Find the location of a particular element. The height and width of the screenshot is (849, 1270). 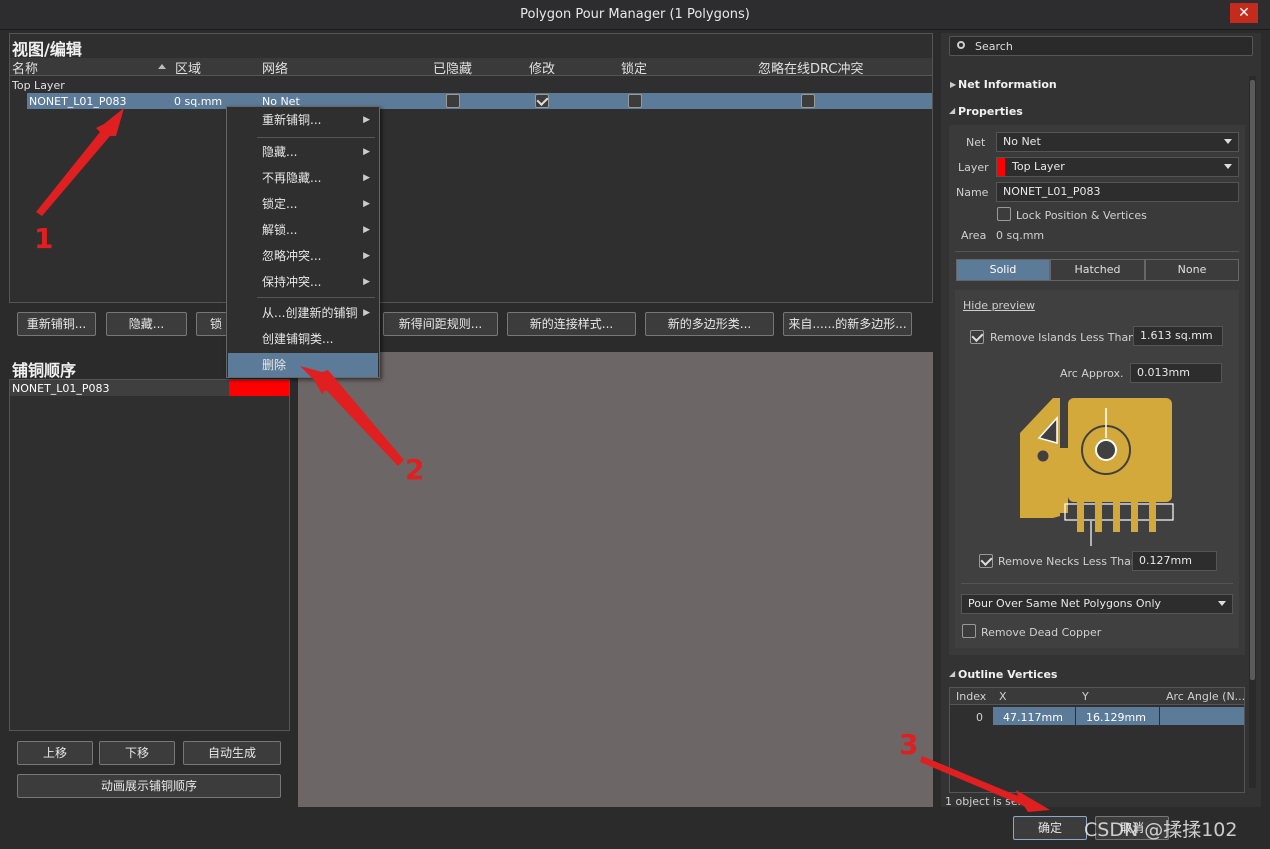

search-placeholder: Search is located at coordinates (994, 46).